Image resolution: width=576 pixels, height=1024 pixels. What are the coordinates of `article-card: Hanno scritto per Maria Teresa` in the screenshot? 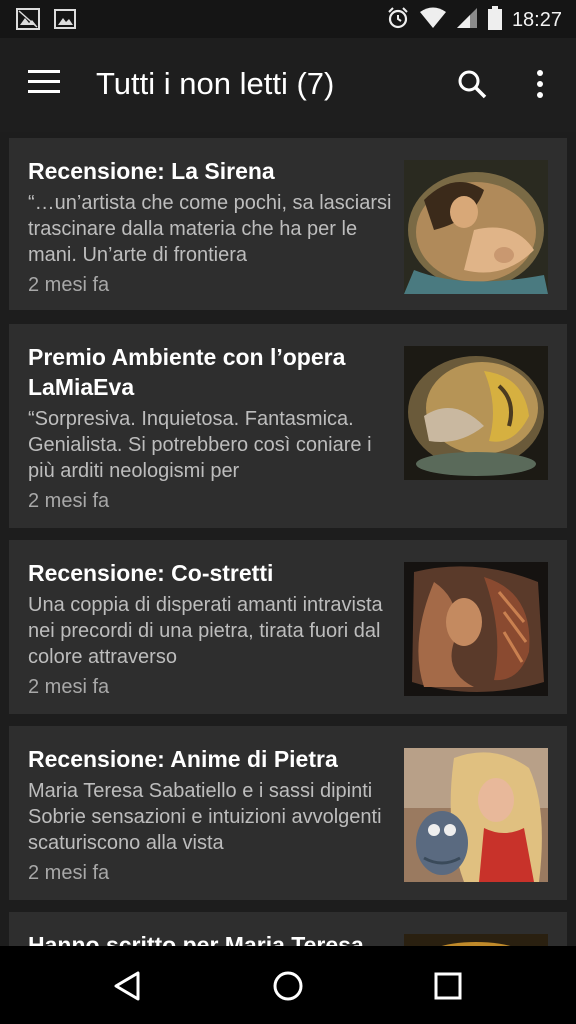 It's located at (288, 929).